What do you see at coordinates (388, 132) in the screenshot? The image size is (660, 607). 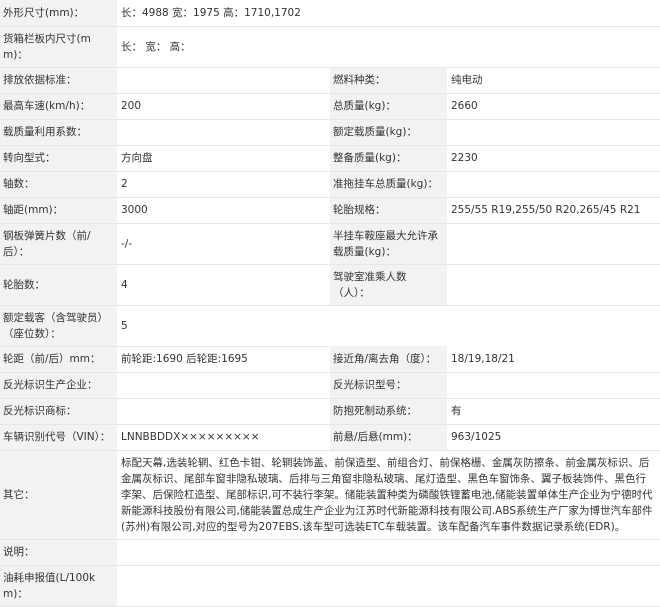 I see `spec-label: 额定载质量(kg)：` at bounding box center [388, 132].